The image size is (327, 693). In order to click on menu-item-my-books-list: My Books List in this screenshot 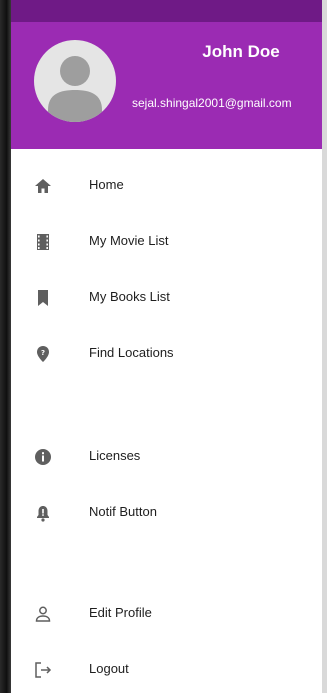, I will do `click(166, 298)`.